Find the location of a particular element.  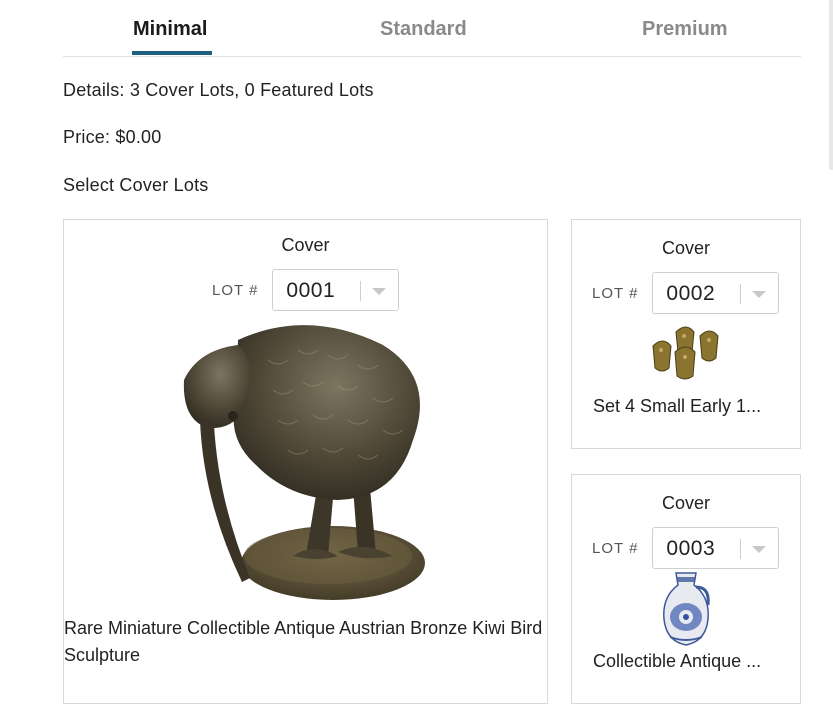

tab-premium: Premium is located at coordinates (685, 29).